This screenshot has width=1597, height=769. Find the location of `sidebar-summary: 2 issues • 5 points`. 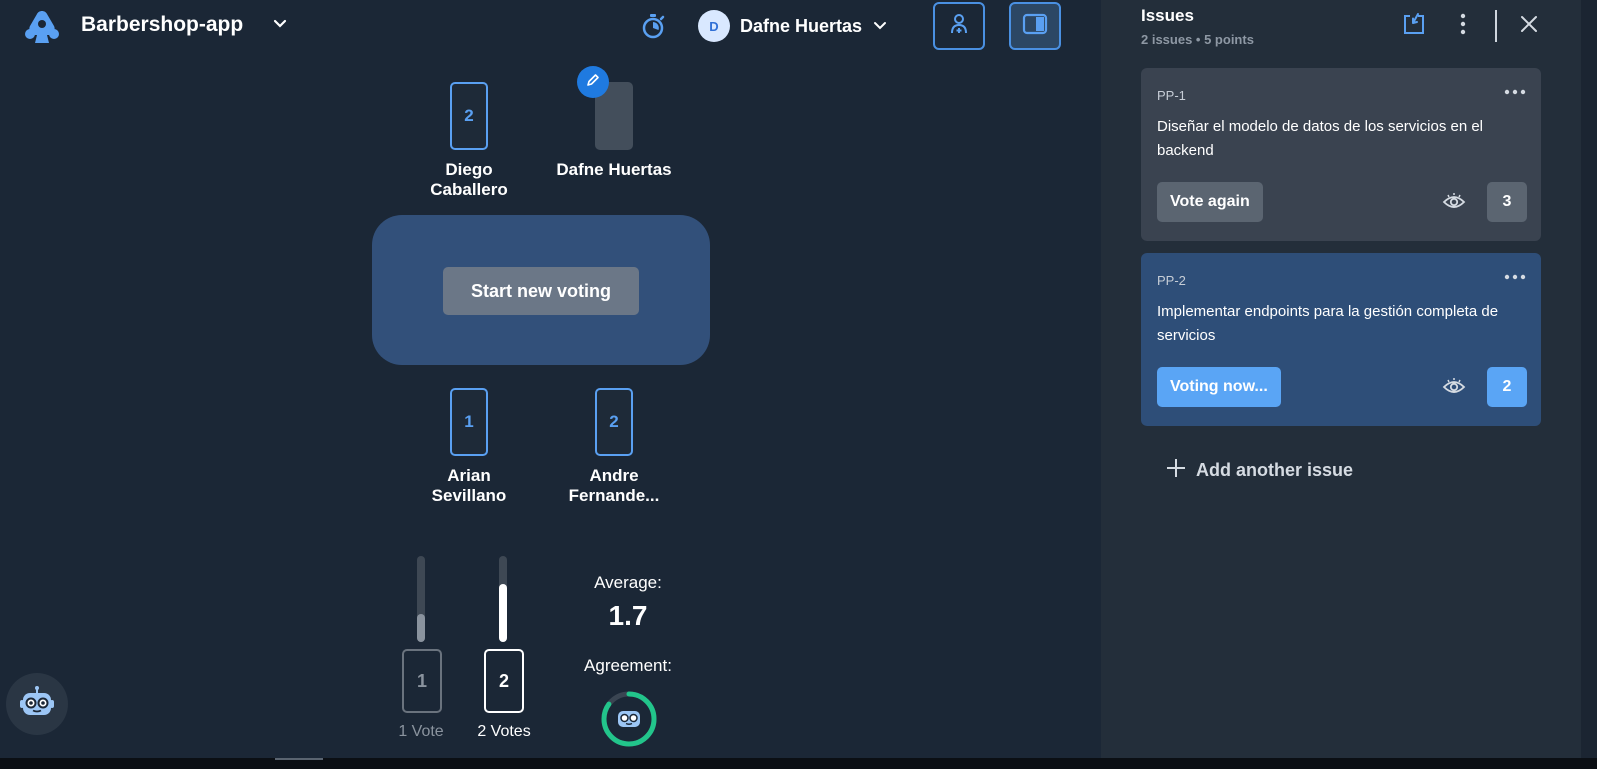

sidebar-summary: 2 issues • 5 points is located at coordinates (1197, 39).